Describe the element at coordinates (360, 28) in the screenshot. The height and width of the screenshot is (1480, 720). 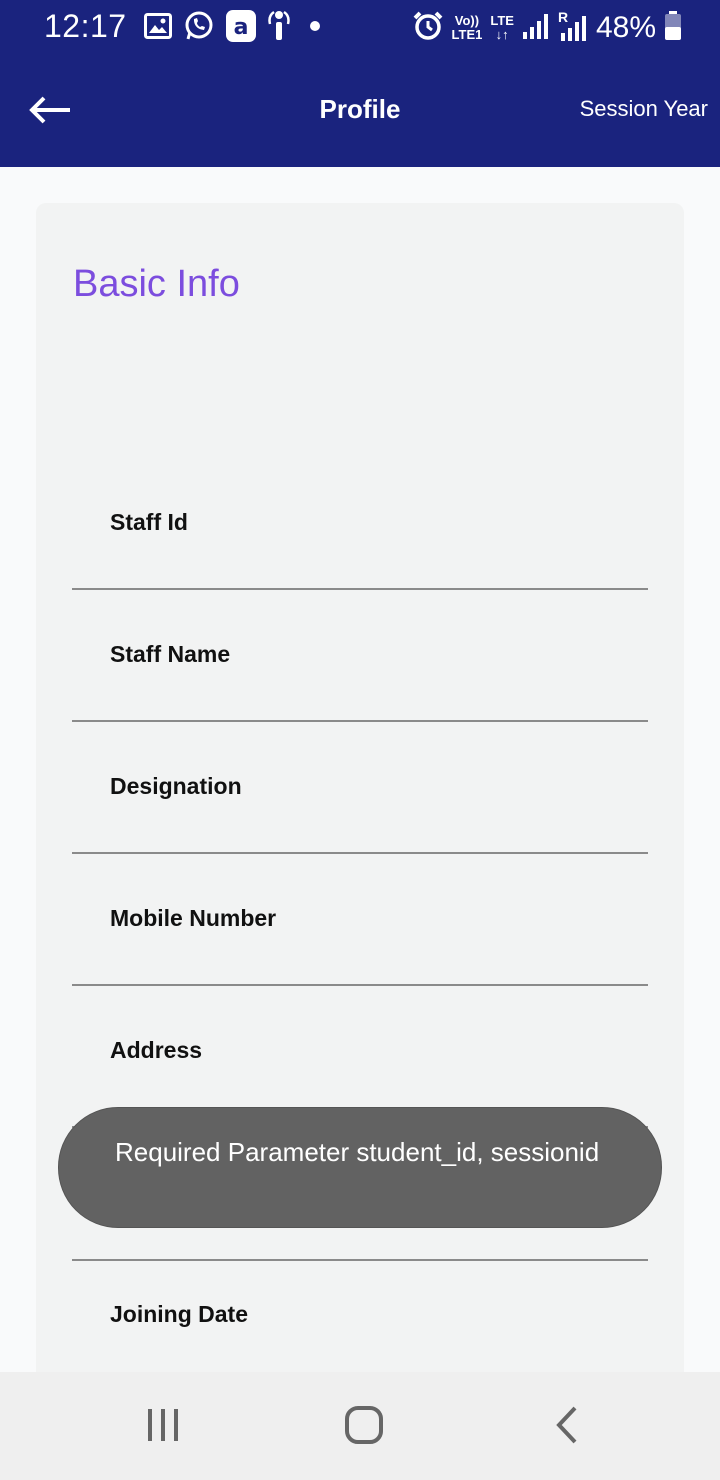
I see `status-bar: 12:17 a Vo)) LTE1 LTE ↓↑ R 48%` at that location.